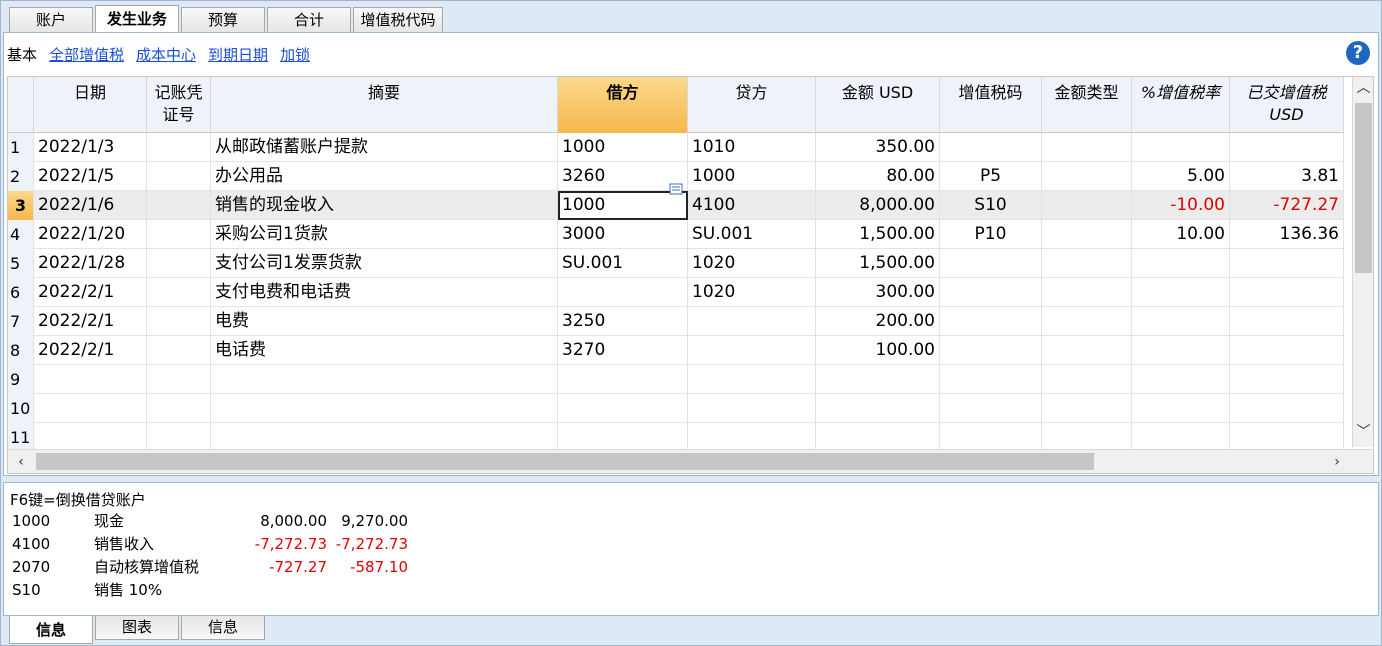 This screenshot has width=1382, height=646. I want to click on vat-rate-cell: 10.00, so click(1181, 234).